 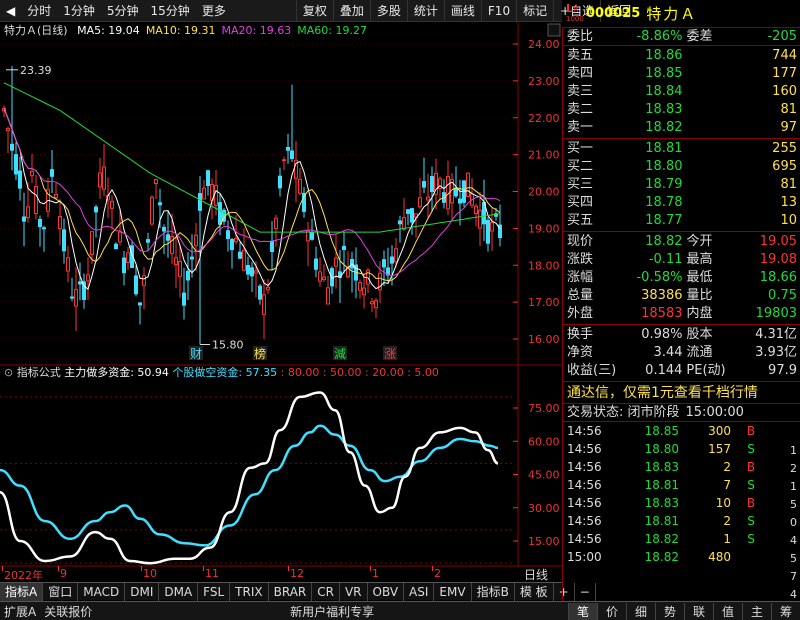 What do you see at coordinates (659, 36) in the screenshot?
I see `weibi-value: -8.86%` at bounding box center [659, 36].